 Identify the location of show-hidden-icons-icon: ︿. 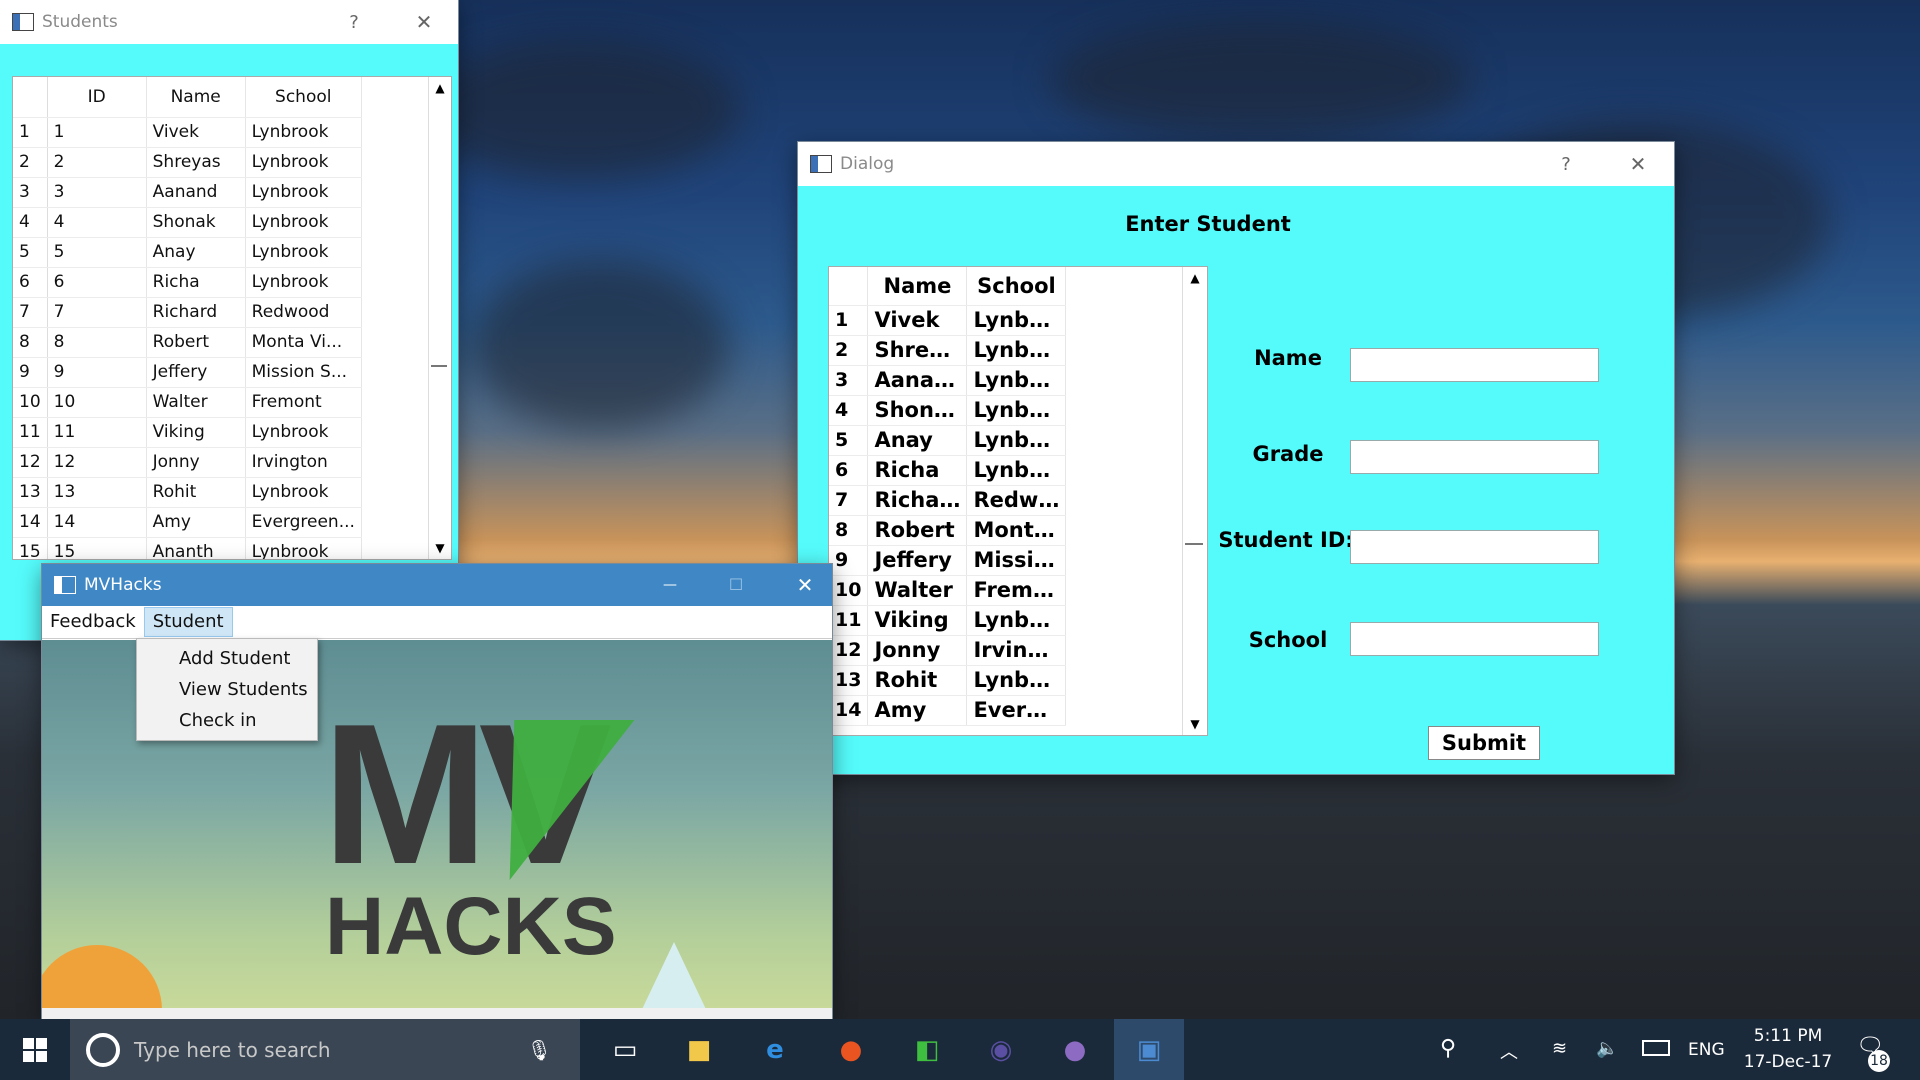
(1509, 1051).